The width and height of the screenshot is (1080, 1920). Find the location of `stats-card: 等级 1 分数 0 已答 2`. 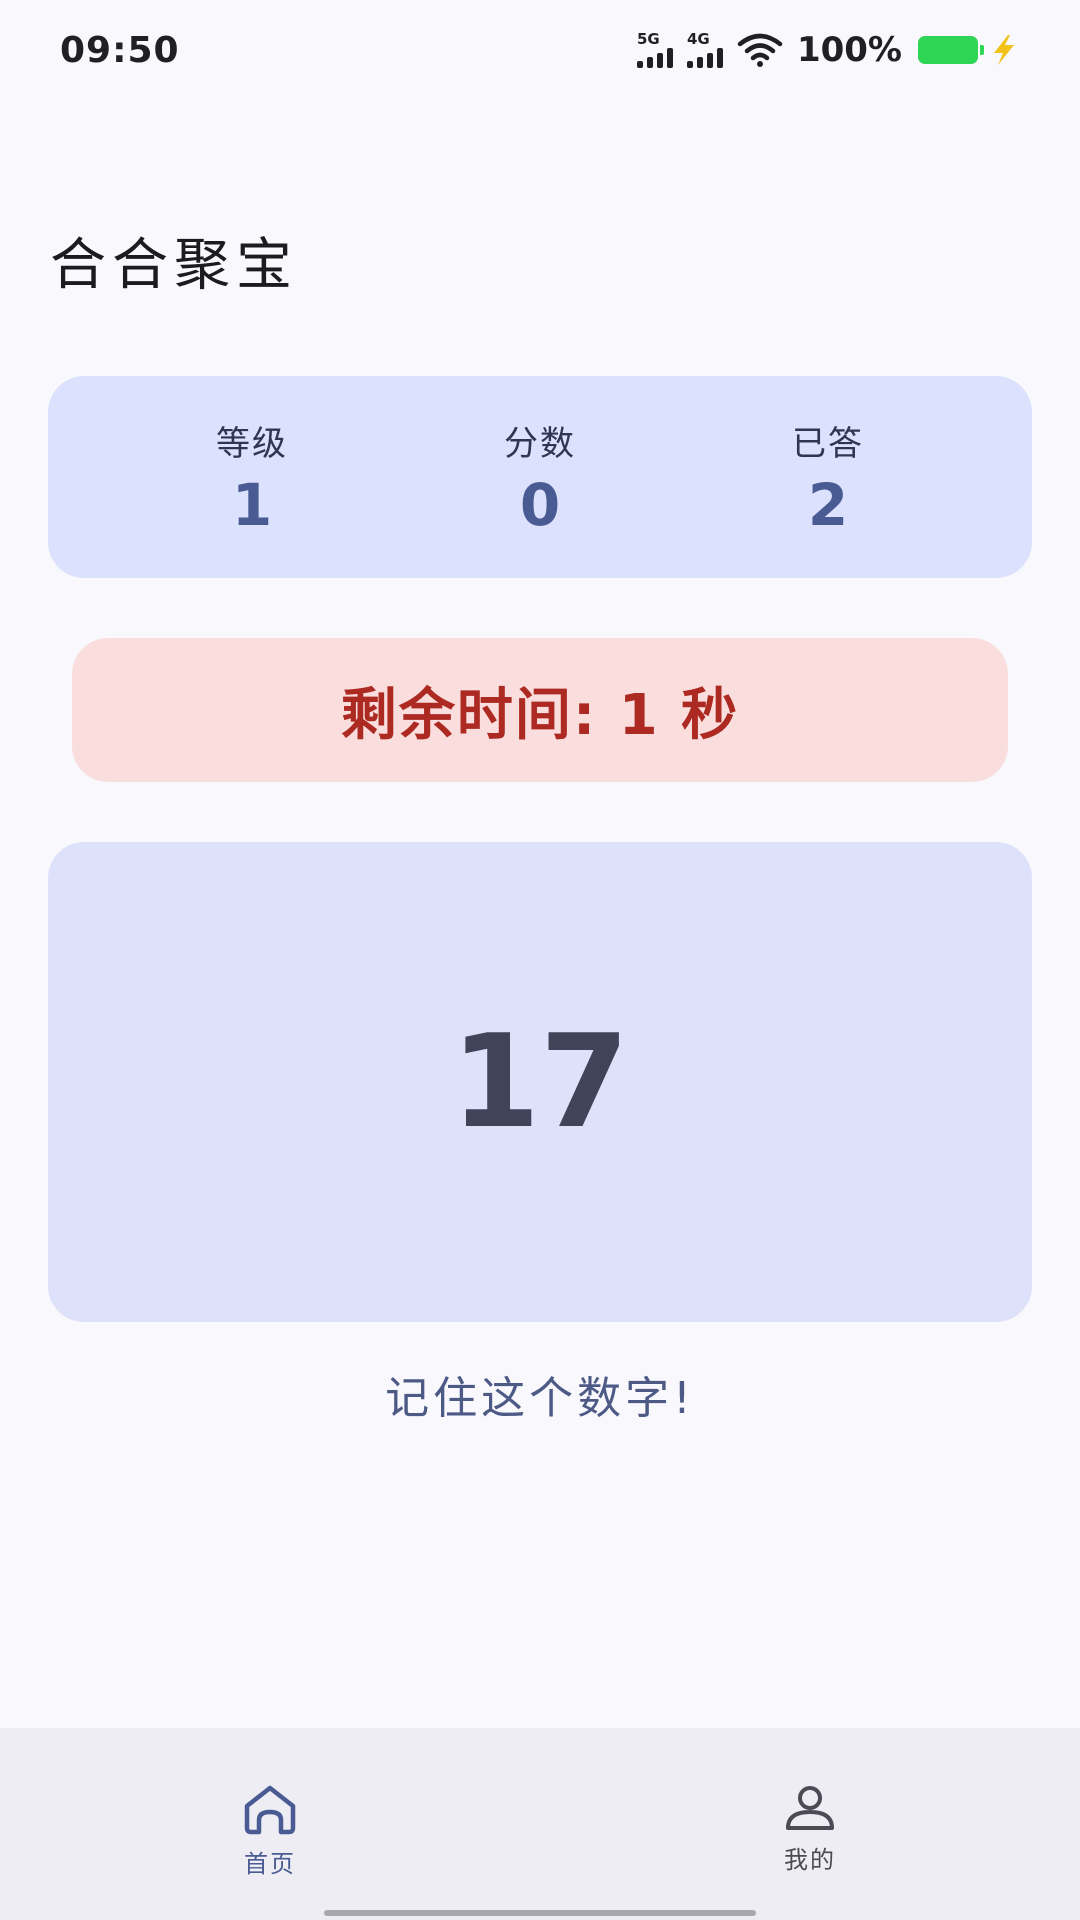

stats-card: 等级 1 分数 0 已答 2 is located at coordinates (540, 477).